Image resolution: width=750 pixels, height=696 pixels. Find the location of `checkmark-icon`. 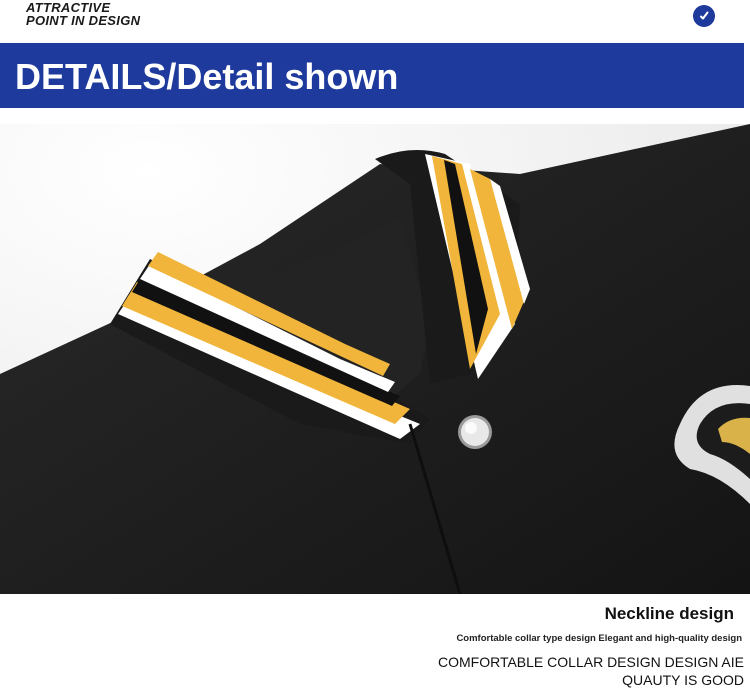

checkmark-icon is located at coordinates (704, 16).